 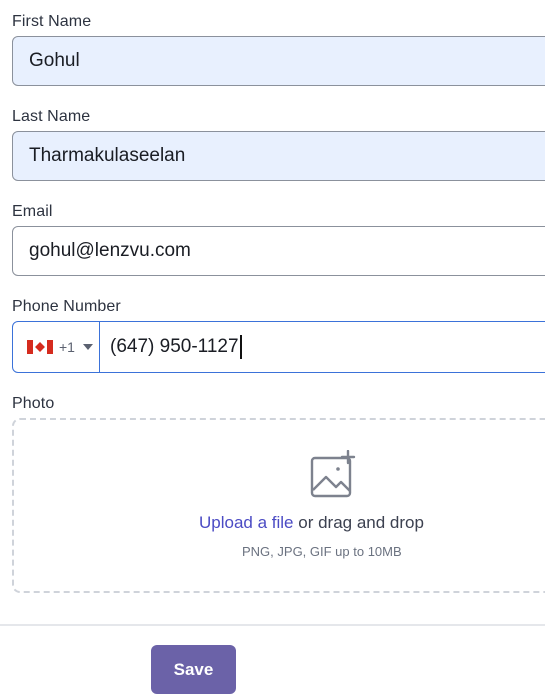 What do you see at coordinates (56, 347) in the screenshot?
I see `country-code-select: +1` at bounding box center [56, 347].